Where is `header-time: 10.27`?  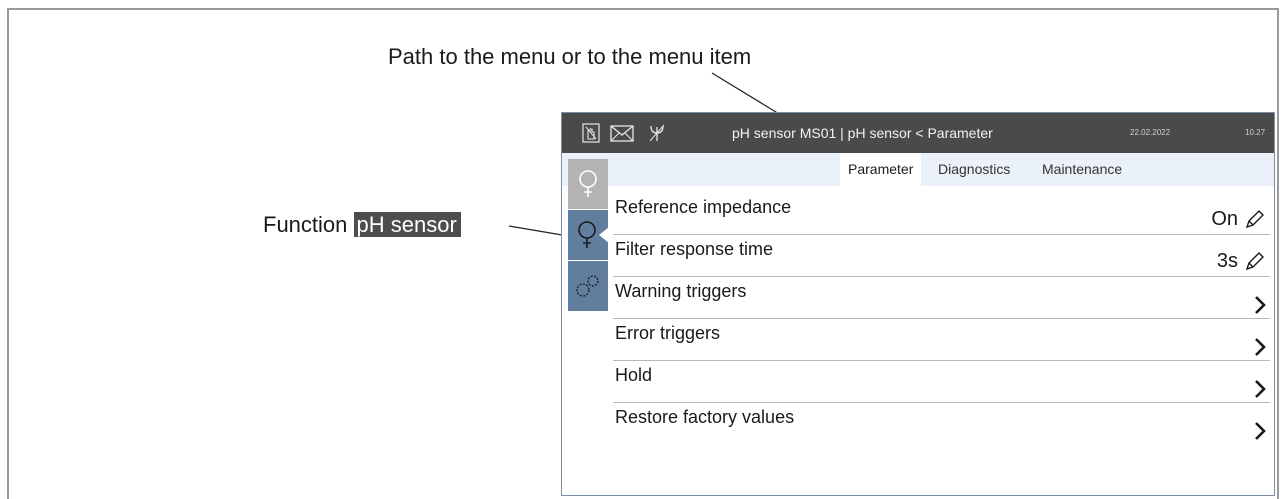 header-time: 10.27 is located at coordinates (1255, 132).